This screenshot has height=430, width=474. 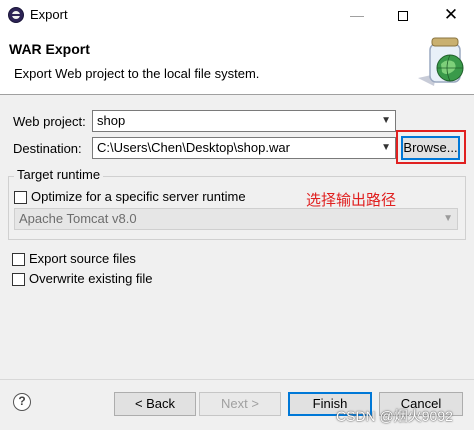 I want to click on export-source-checkbox, so click(x=18, y=259).